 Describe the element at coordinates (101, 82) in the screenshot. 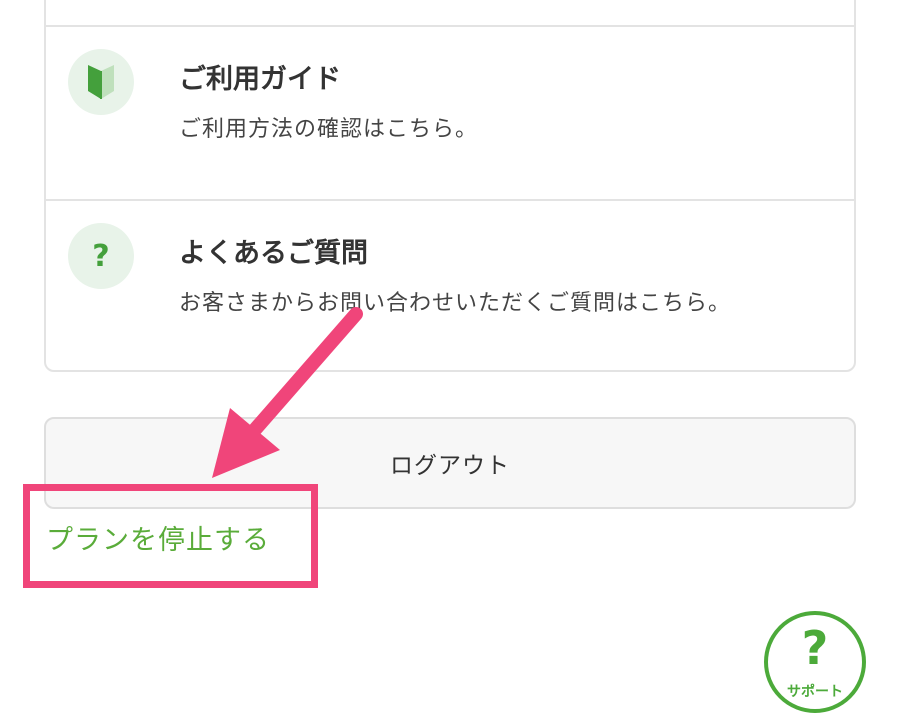

I see `beginner-mark-icon` at that location.